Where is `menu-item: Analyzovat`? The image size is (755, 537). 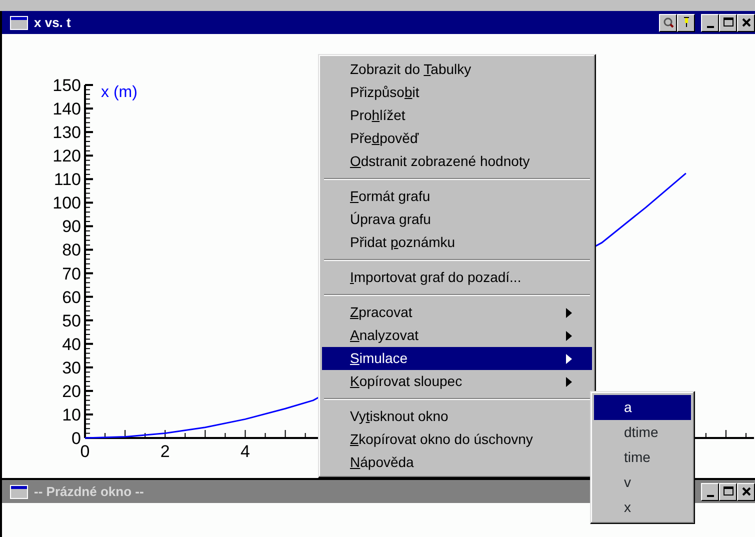
menu-item: Analyzovat is located at coordinates (457, 335).